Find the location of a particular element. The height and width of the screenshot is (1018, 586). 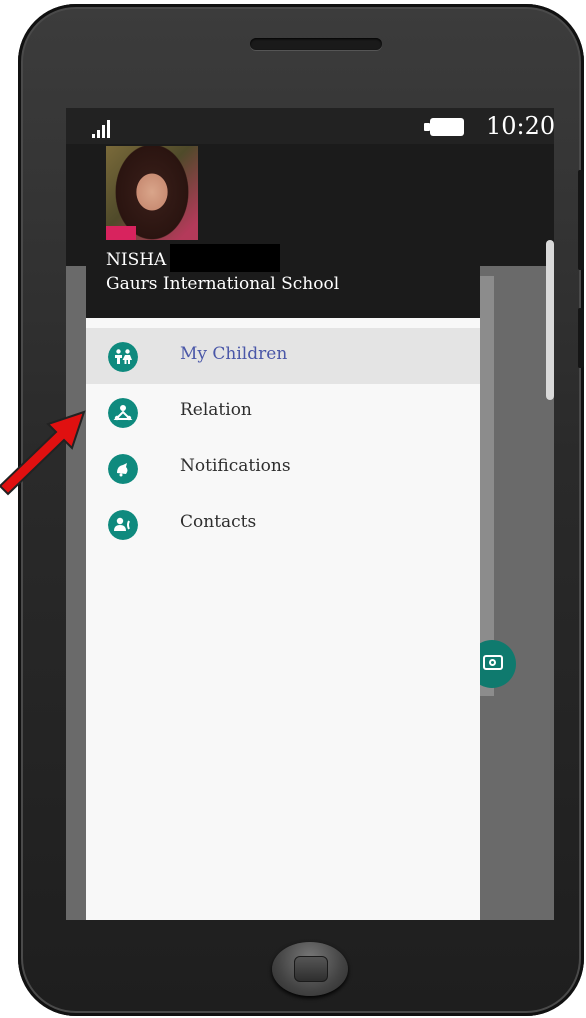

home-button-face is located at coordinates (311, 969).